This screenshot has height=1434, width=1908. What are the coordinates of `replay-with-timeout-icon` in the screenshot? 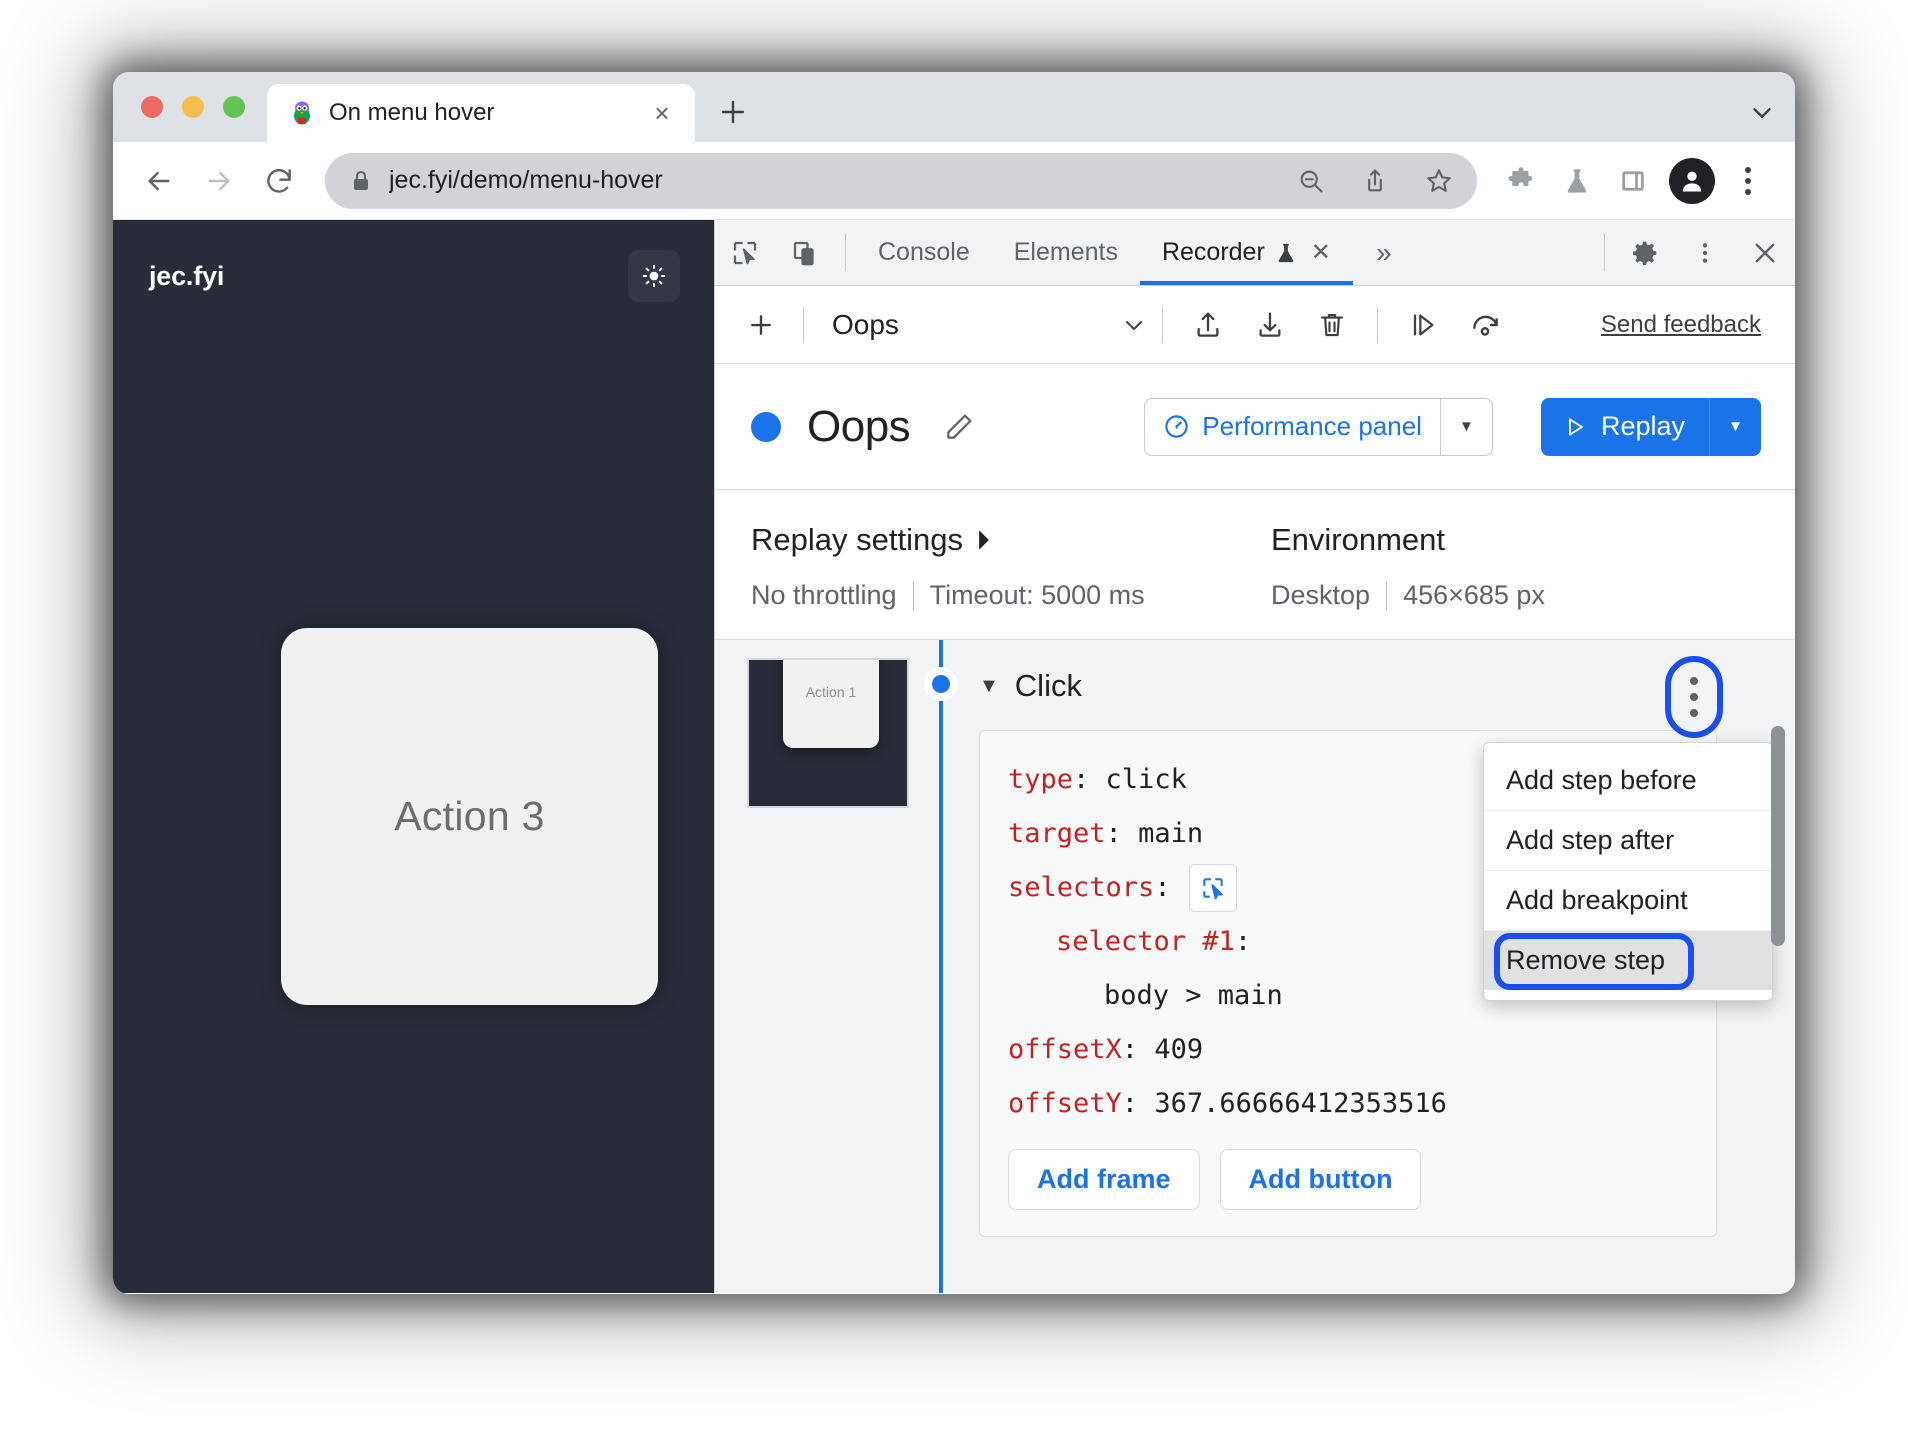 It's located at (1485, 325).